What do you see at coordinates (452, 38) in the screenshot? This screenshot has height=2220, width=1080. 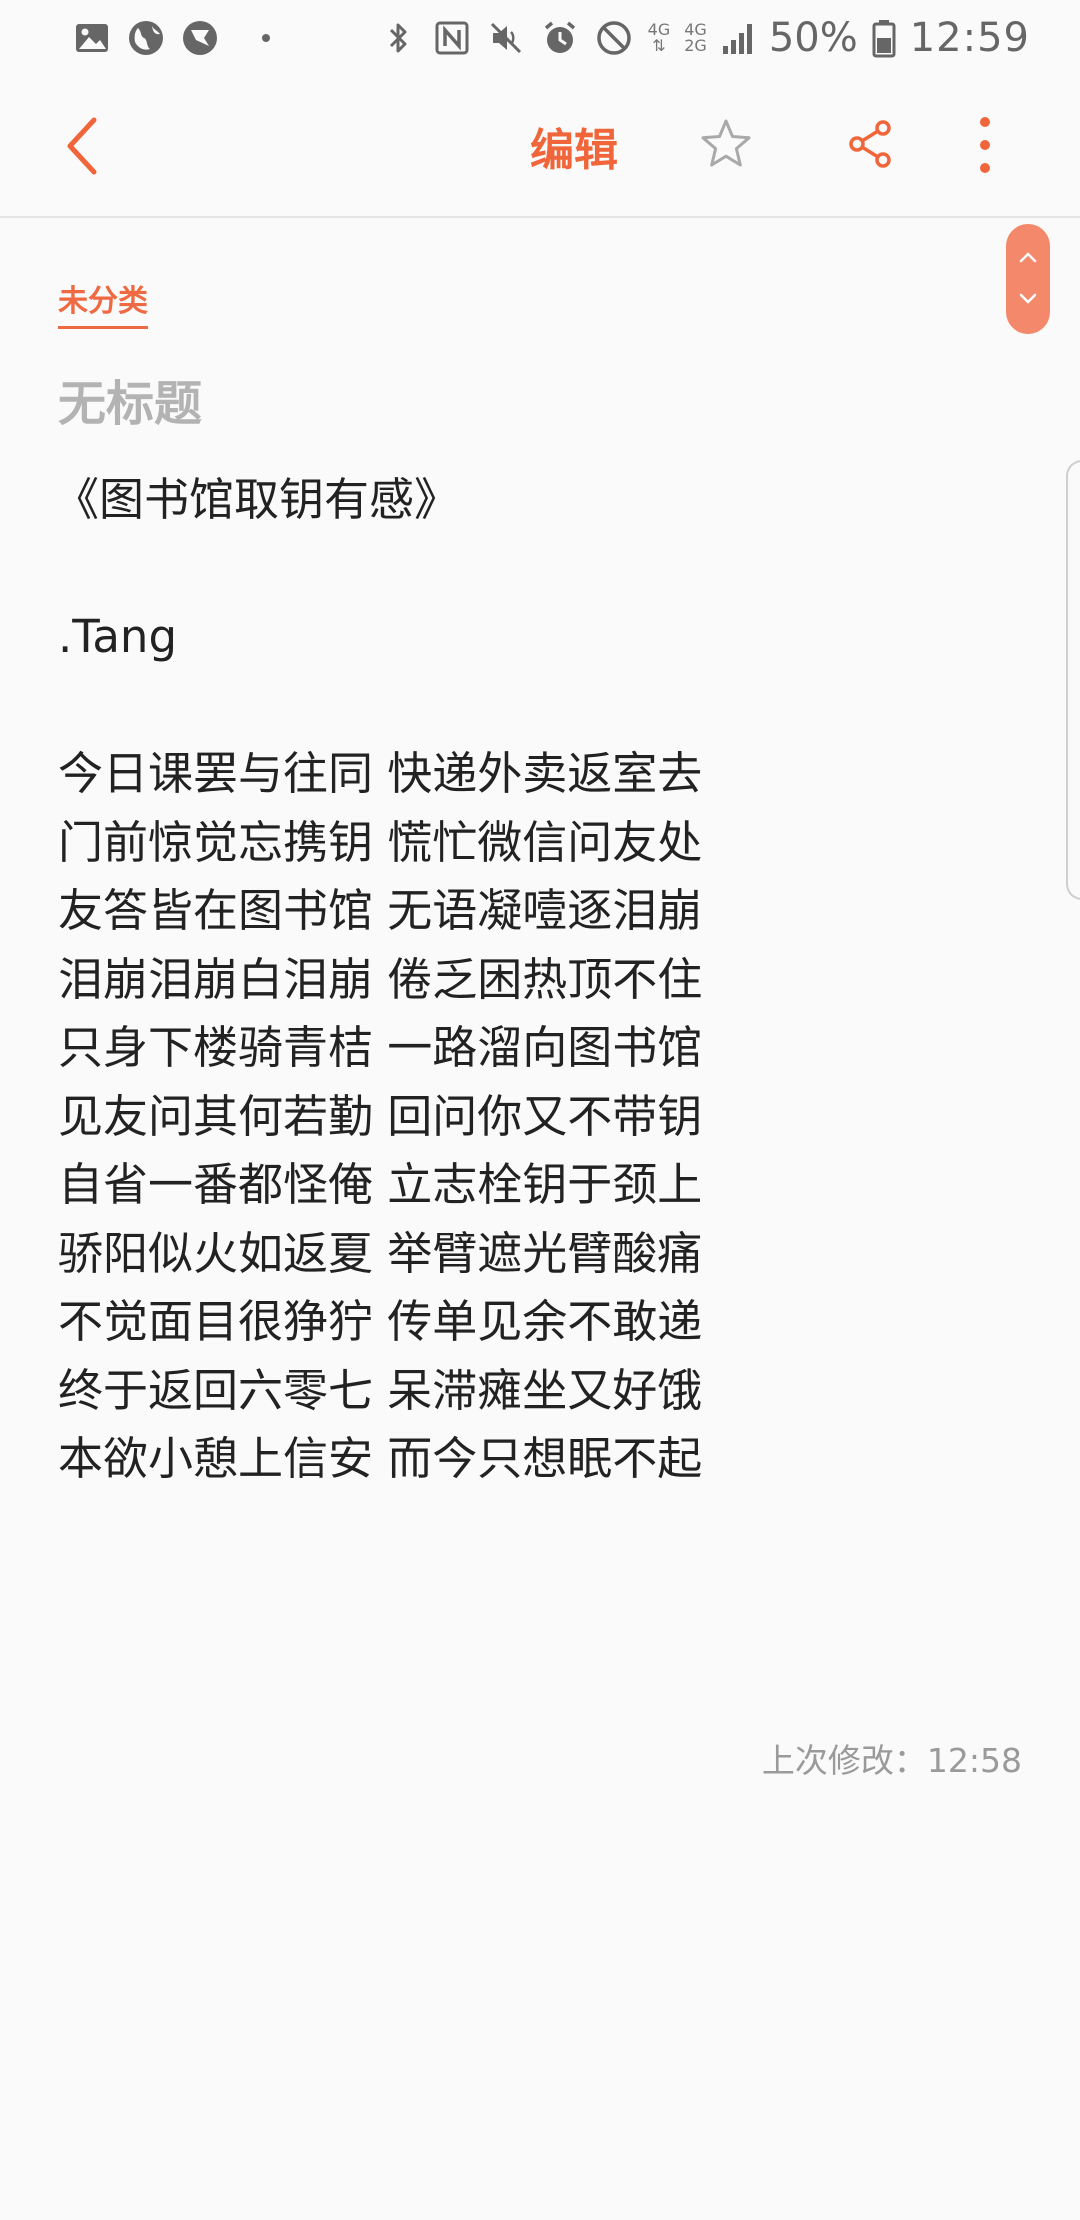 I see `nfc-icon` at bounding box center [452, 38].